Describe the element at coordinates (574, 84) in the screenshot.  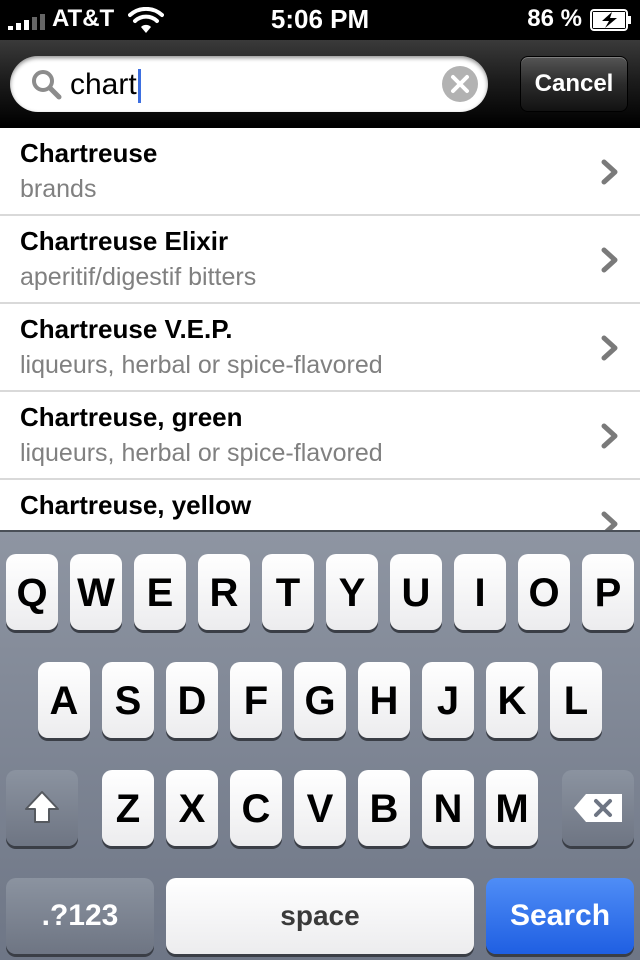
I see `cancel-button: Cancel` at that location.